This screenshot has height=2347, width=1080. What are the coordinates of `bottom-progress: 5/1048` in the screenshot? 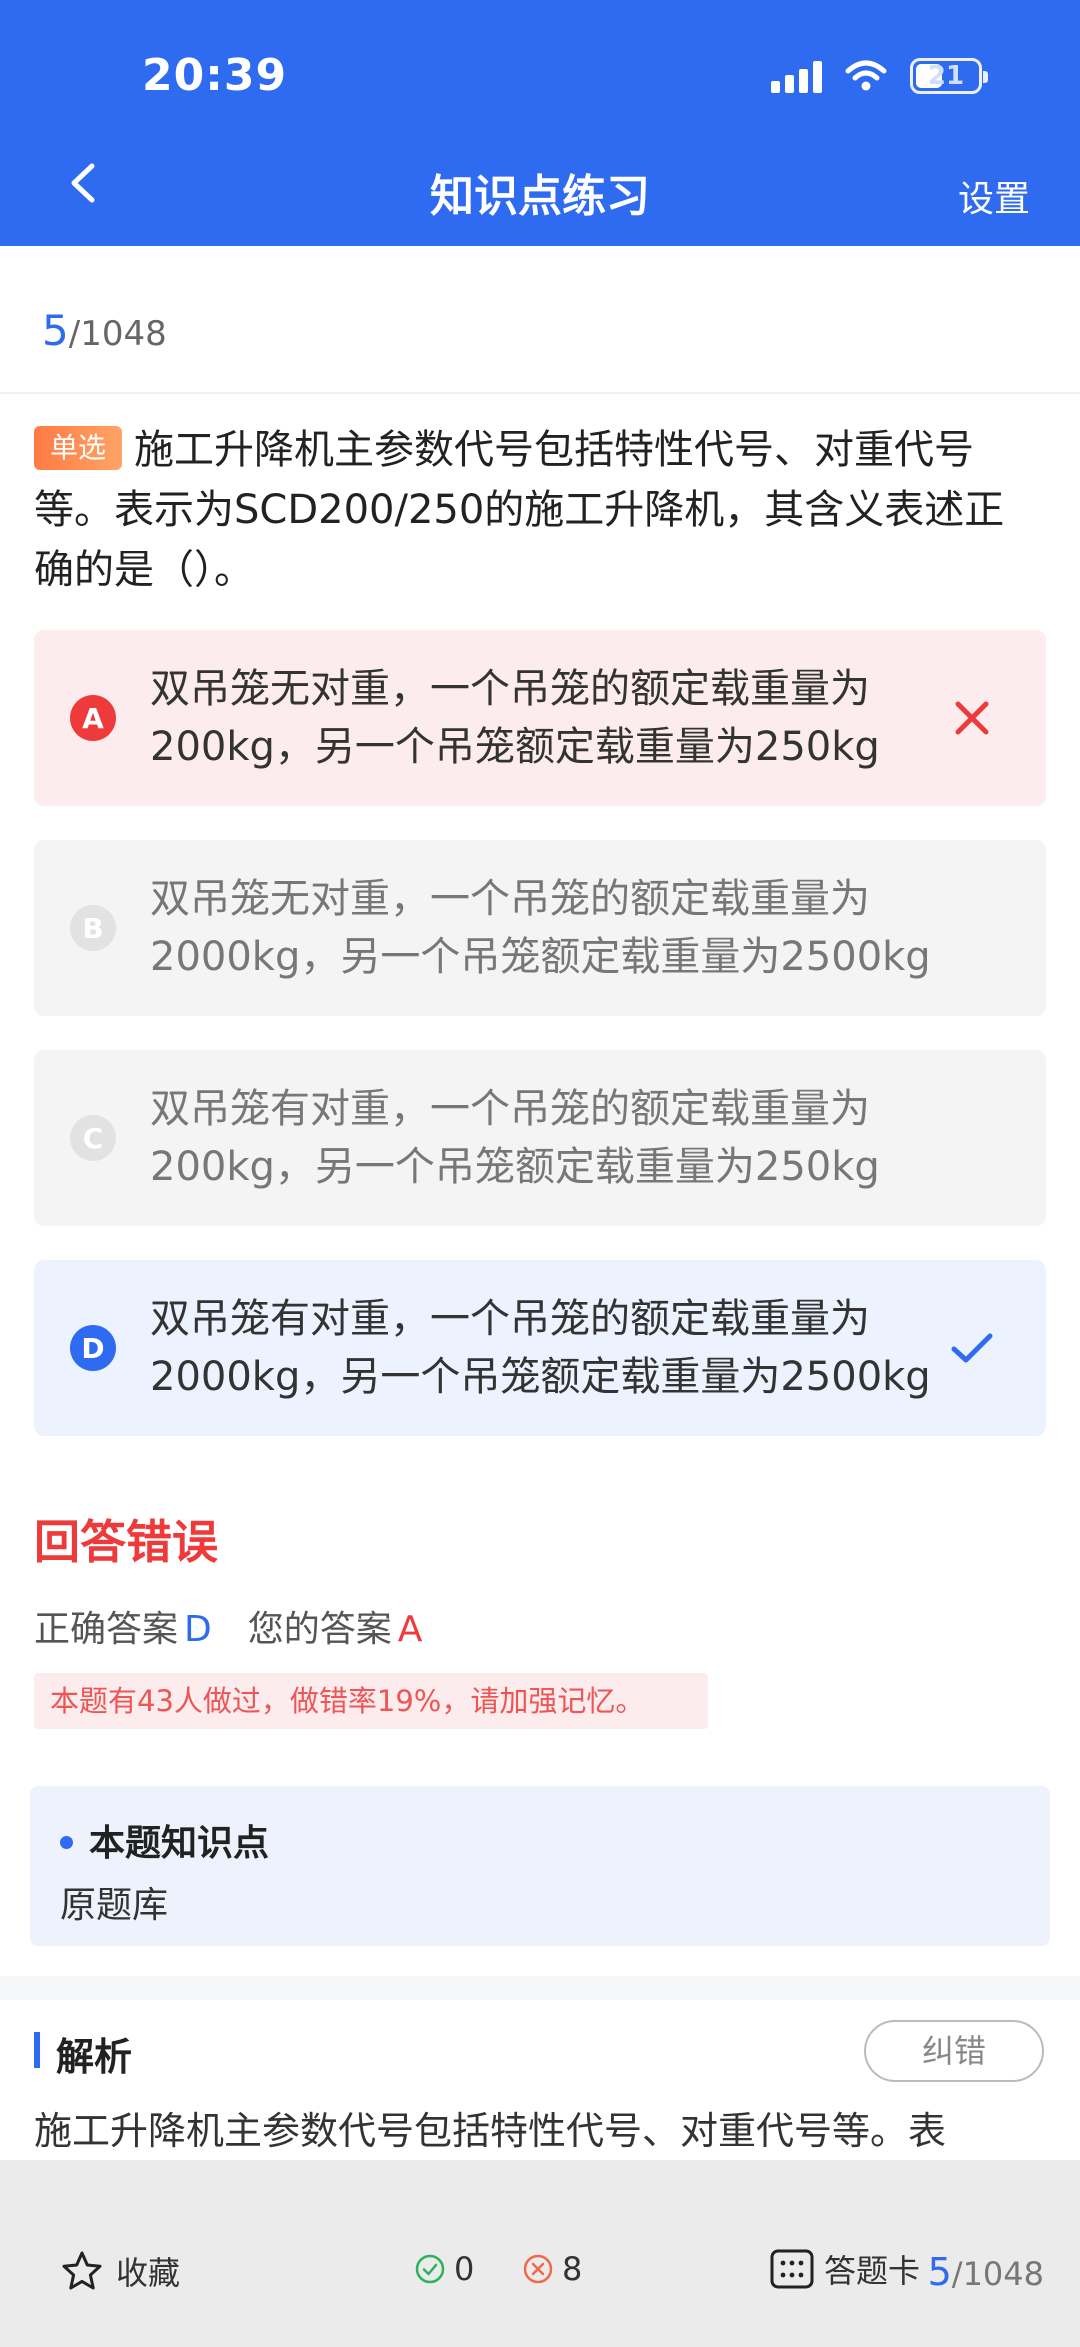 It's located at (986, 2272).